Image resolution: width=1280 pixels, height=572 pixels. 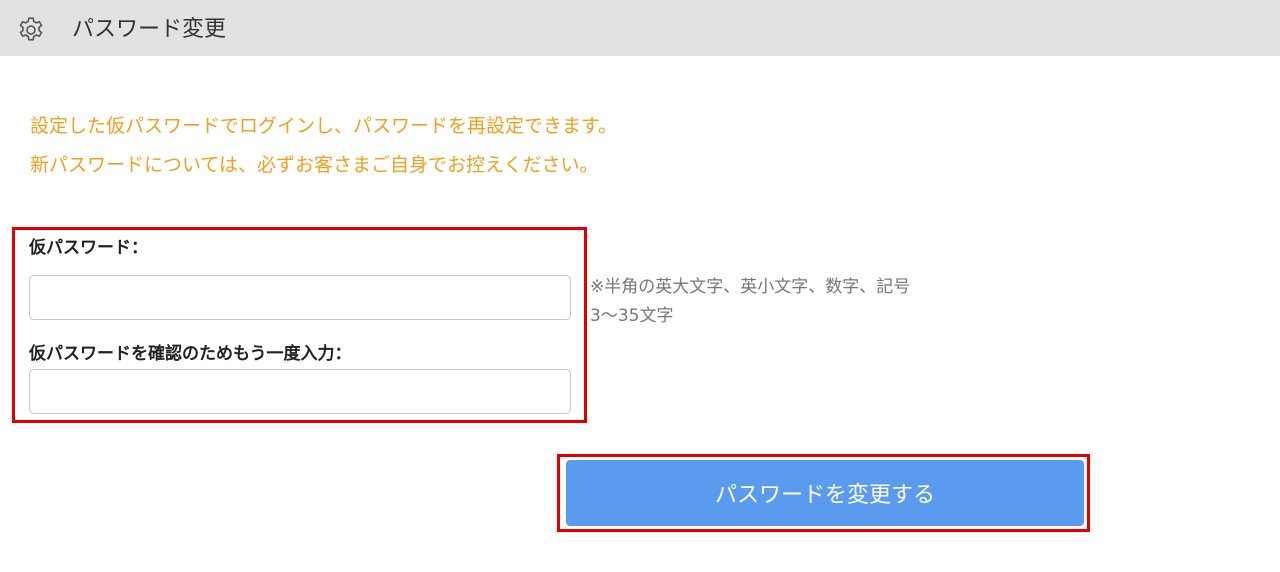 What do you see at coordinates (640, 28) in the screenshot?
I see `page-header: パスワード変更` at bounding box center [640, 28].